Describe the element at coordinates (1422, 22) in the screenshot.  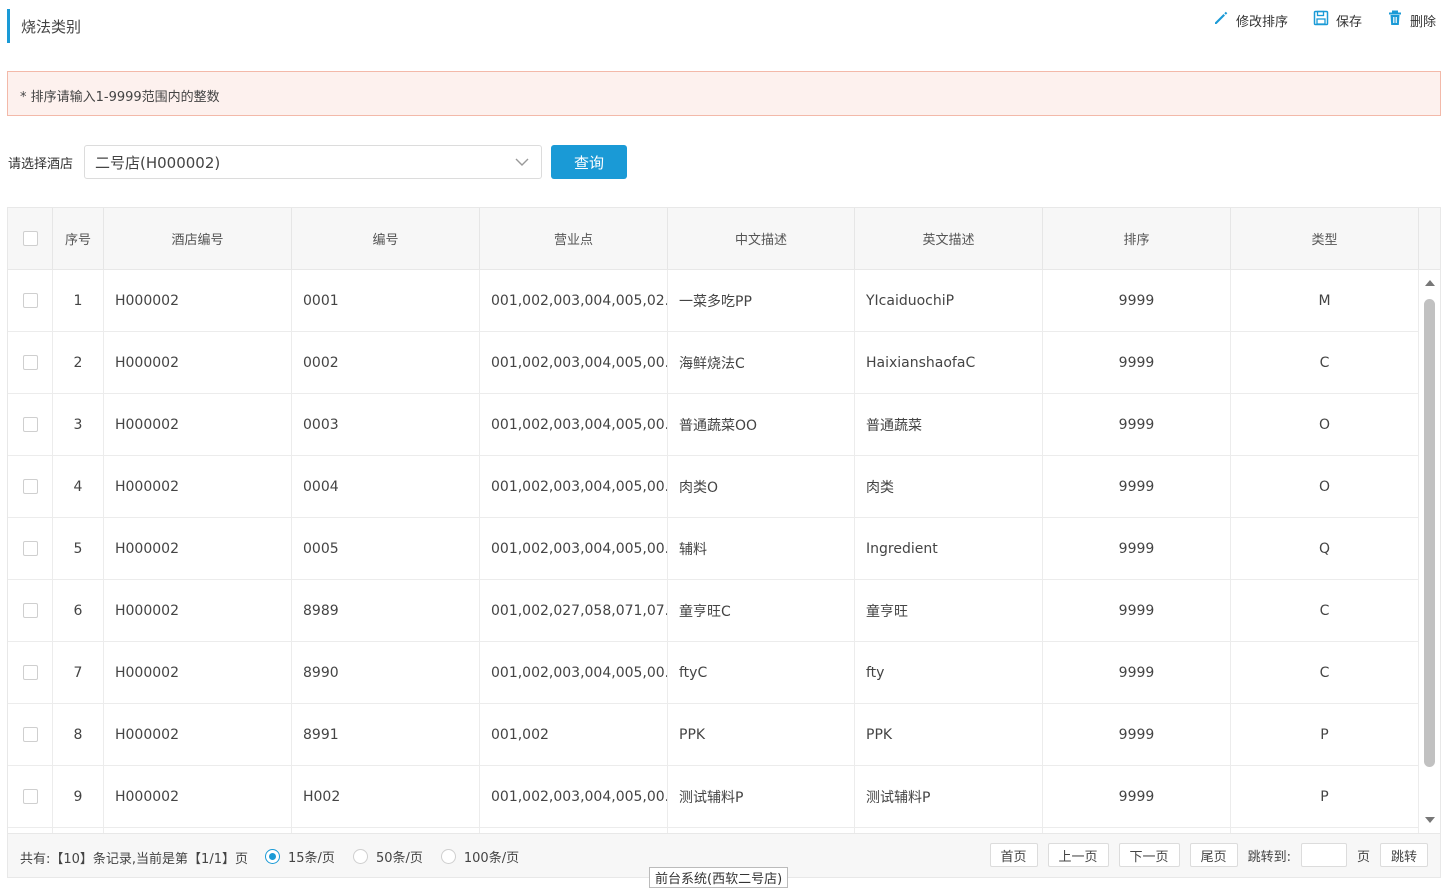
I see `delete-label: 删除` at that location.